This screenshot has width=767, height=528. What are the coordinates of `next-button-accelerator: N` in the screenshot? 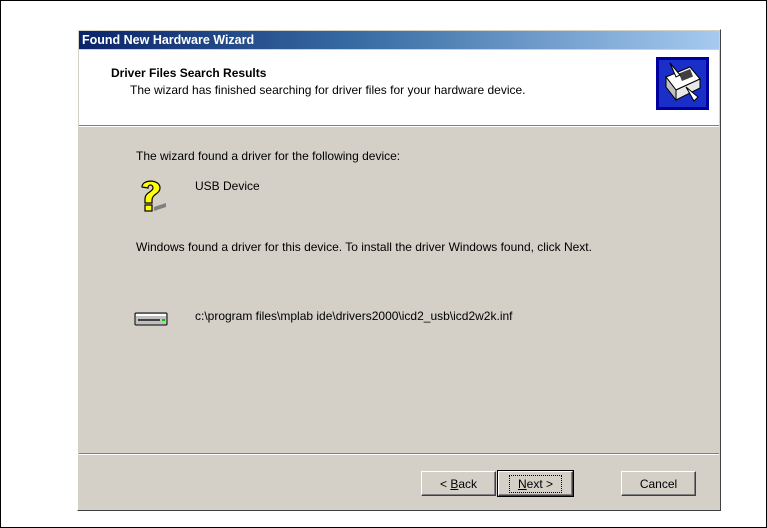 It's located at (522, 483).